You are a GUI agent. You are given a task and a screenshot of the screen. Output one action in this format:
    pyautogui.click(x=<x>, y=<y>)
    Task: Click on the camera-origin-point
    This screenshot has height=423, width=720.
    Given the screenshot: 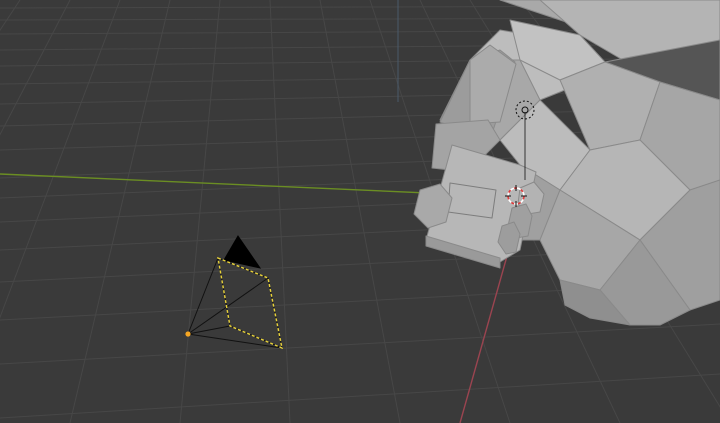 What is the action you would take?
    pyautogui.click(x=188, y=334)
    